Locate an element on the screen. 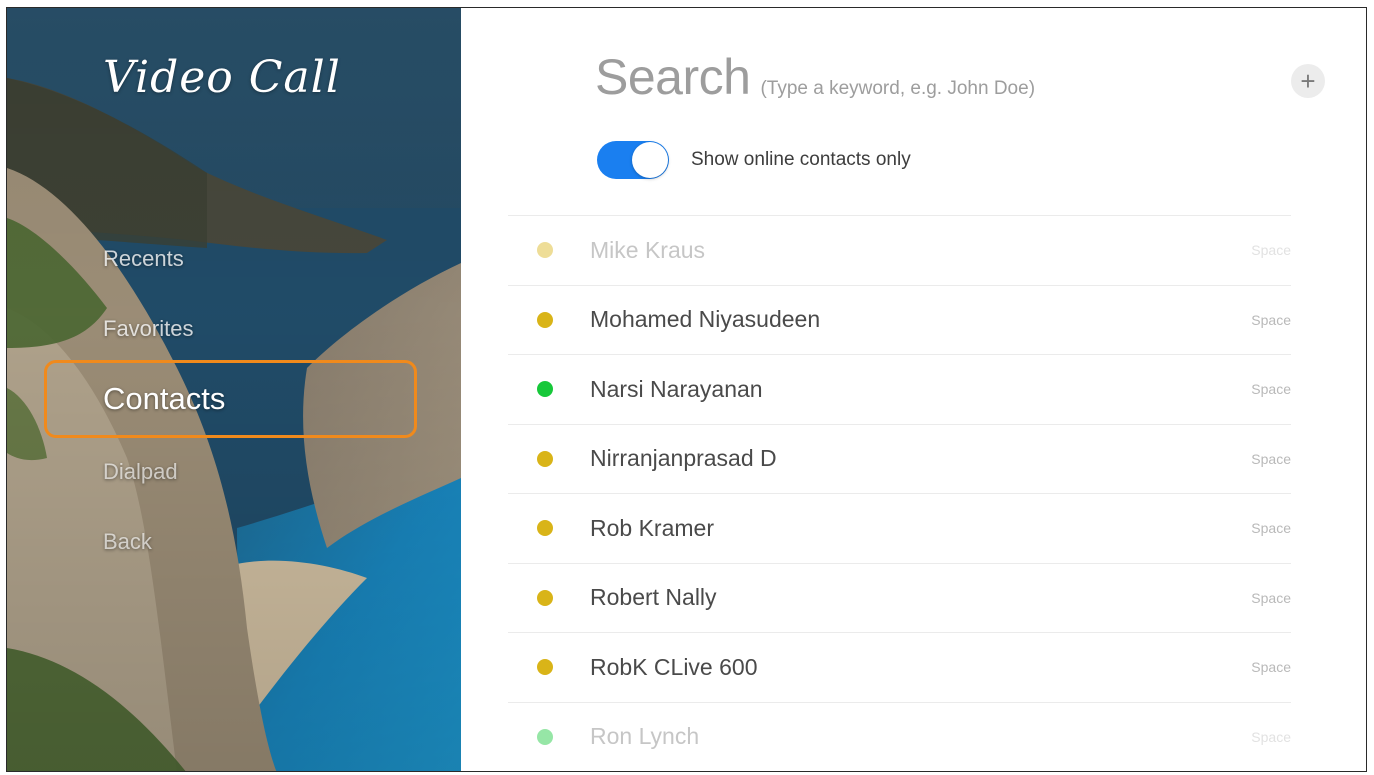  contact-row: Ron Lynch Space is located at coordinates (899, 736).